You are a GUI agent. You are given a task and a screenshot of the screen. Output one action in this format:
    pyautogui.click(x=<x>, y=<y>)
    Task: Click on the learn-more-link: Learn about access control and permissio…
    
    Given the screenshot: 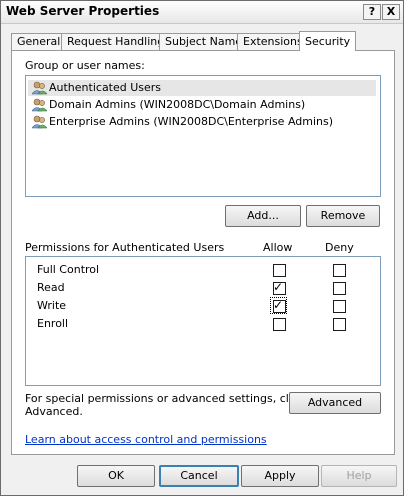 What is the action you would take?
    pyautogui.click(x=146, y=439)
    